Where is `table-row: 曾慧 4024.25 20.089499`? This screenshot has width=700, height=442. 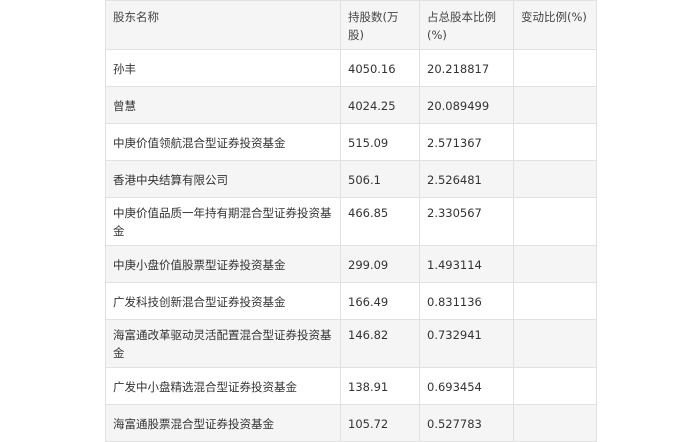 table-row: 曾慧 4024.25 20.089499 is located at coordinates (351, 105).